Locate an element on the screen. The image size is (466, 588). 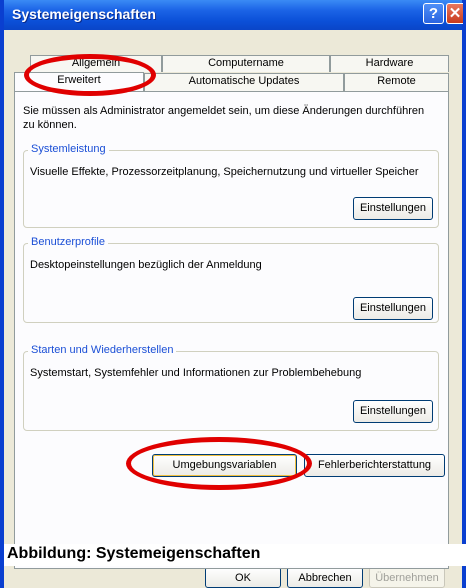
tab-label: Erweitert is located at coordinates (79, 80).